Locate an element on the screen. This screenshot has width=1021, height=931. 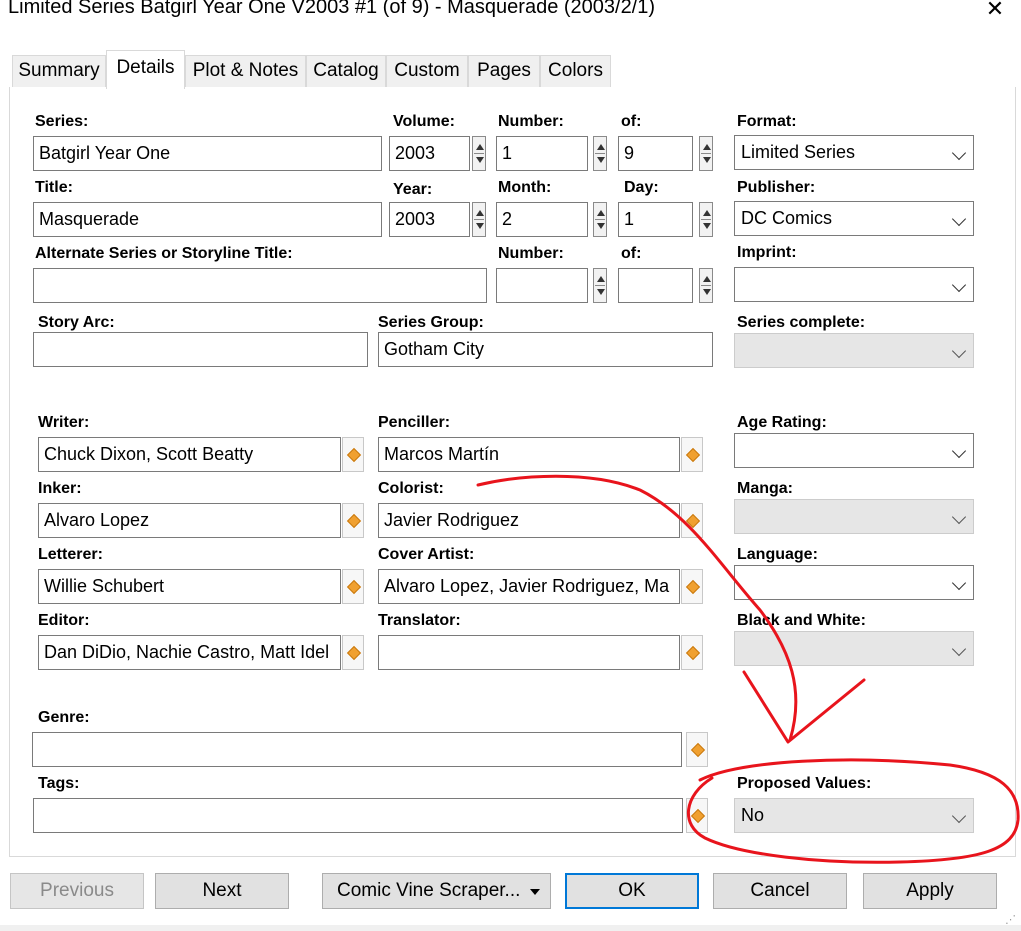
annotation-arrow-line is located at coordinates (637, 608).